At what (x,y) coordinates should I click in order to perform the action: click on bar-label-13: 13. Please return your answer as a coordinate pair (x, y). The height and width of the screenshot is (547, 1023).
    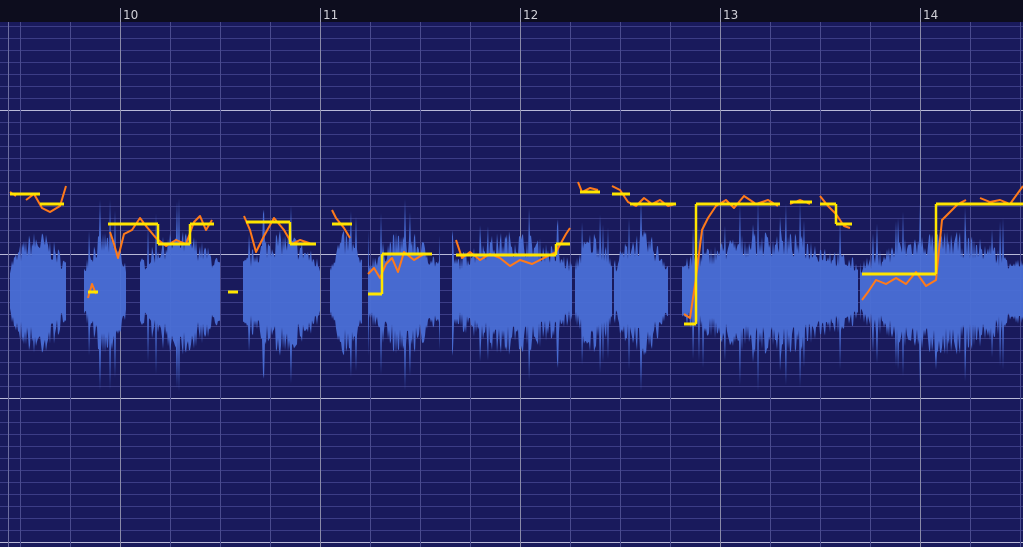
    Looking at the image, I should click on (731, 15).